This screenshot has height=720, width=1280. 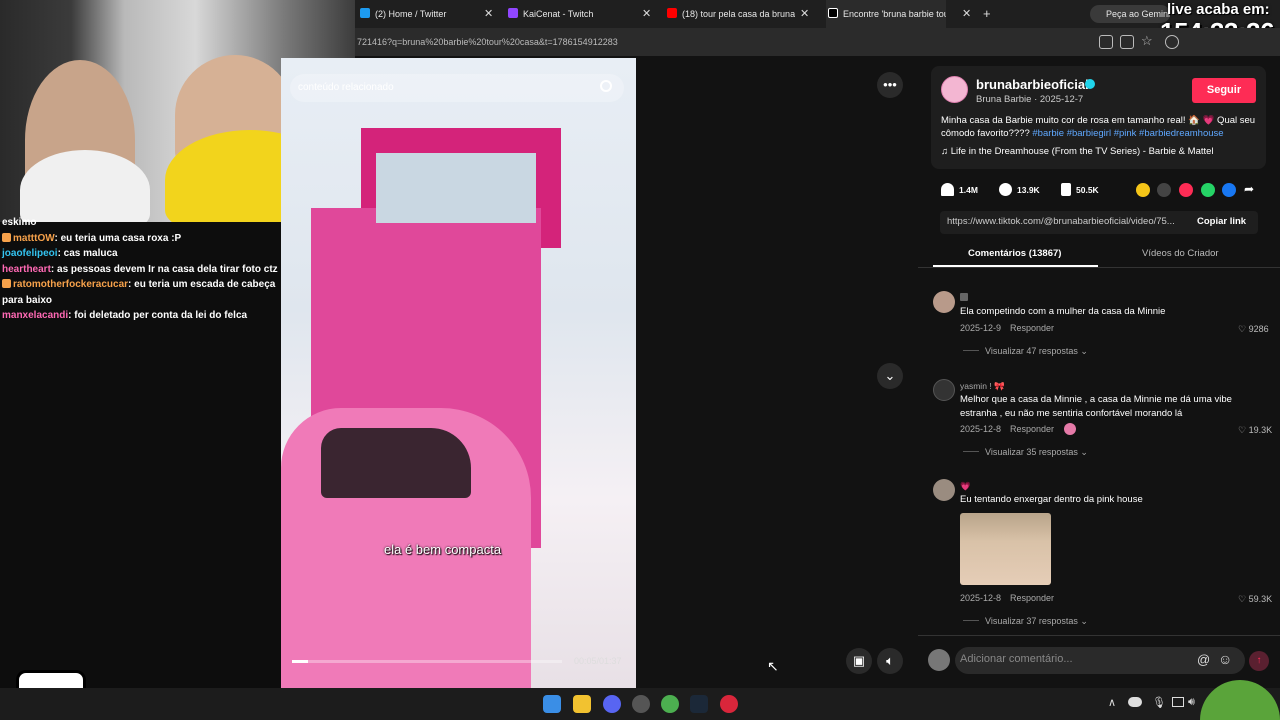 I want to click on streamer-left-shirt, so click(x=85, y=186).